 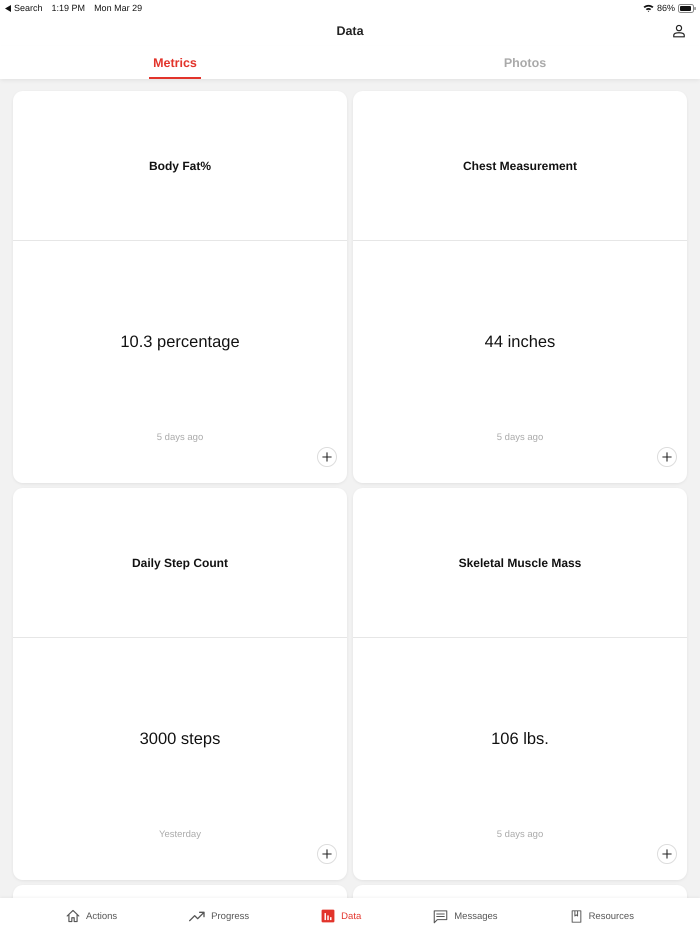 What do you see at coordinates (465, 916) in the screenshot?
I see `nav-tab: Messages` at bounding box center [465, 916].